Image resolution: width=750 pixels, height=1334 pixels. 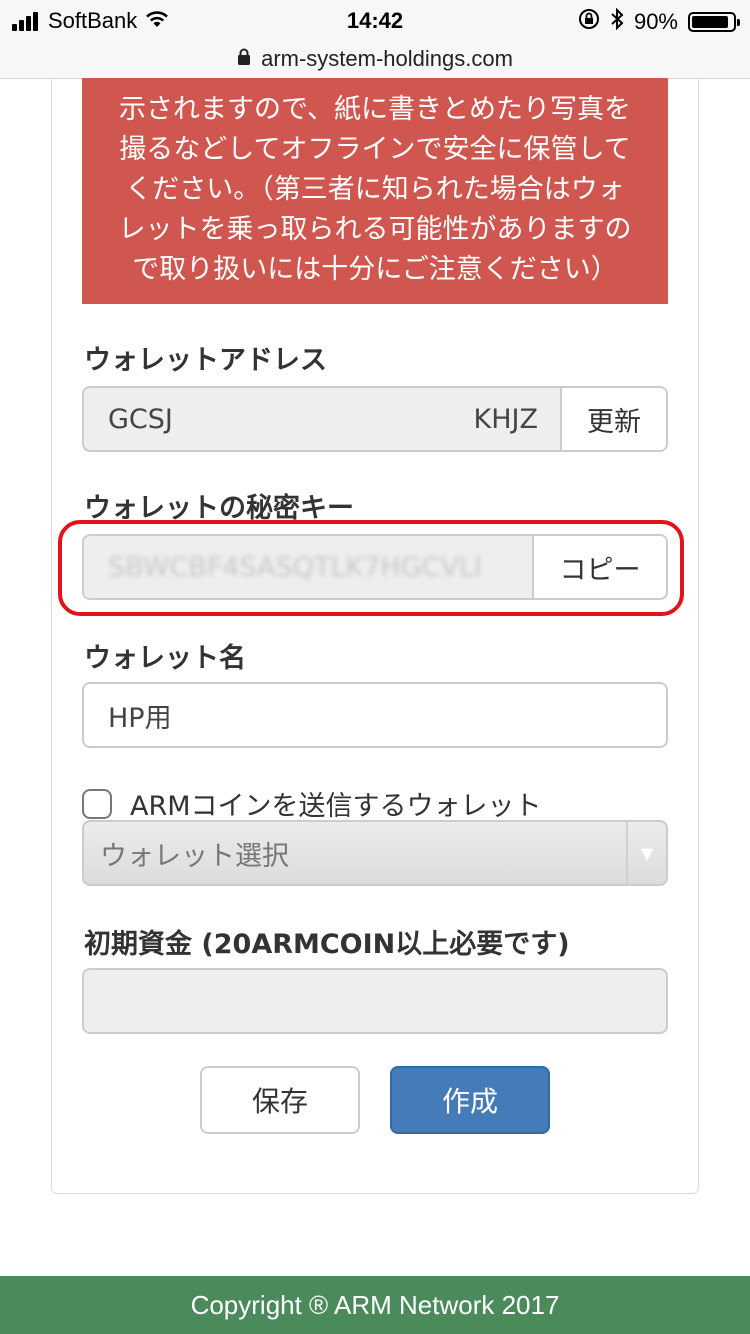 I want to click on wallet-name-label: ウォレット名, so click(x=165, y=658).